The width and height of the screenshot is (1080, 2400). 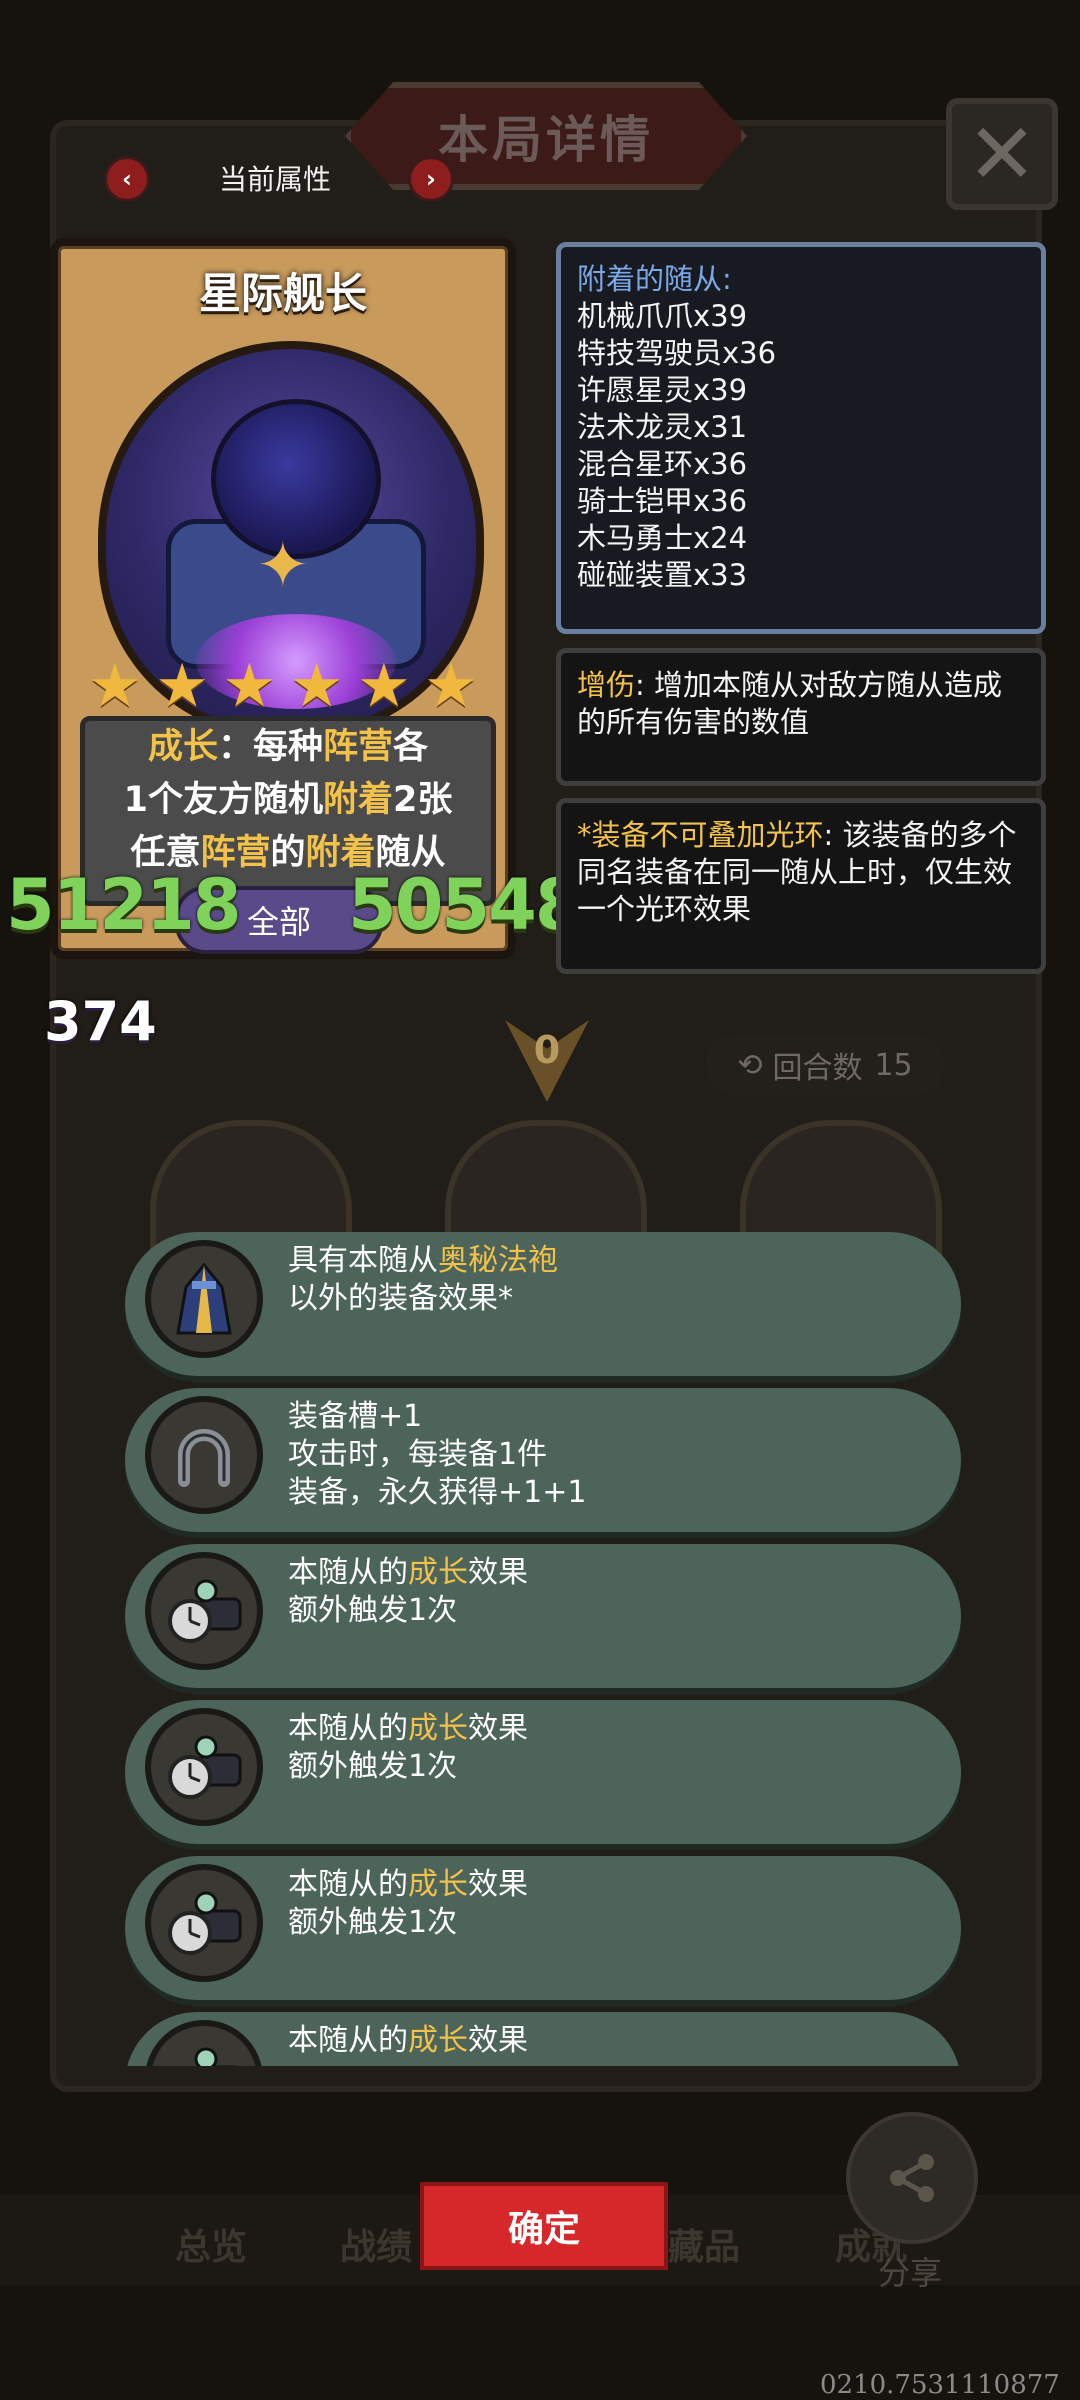 What do you see at coordinates (662, 427) in the screenshot?
I see `attached-minion-item: 法术龙灵x31` at bounding box center [662, 427].